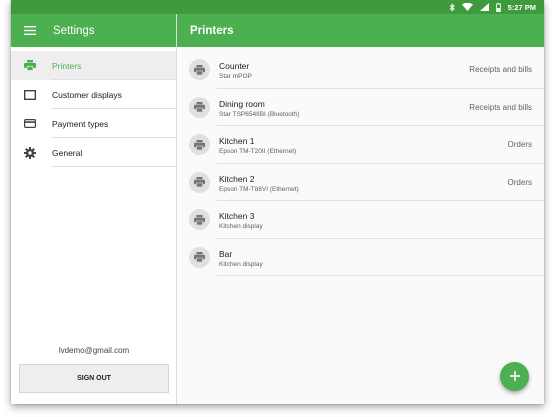 This screenshot has width=555, height=417. I want to click on status-time: 5:27 PM, so click(521, 7).